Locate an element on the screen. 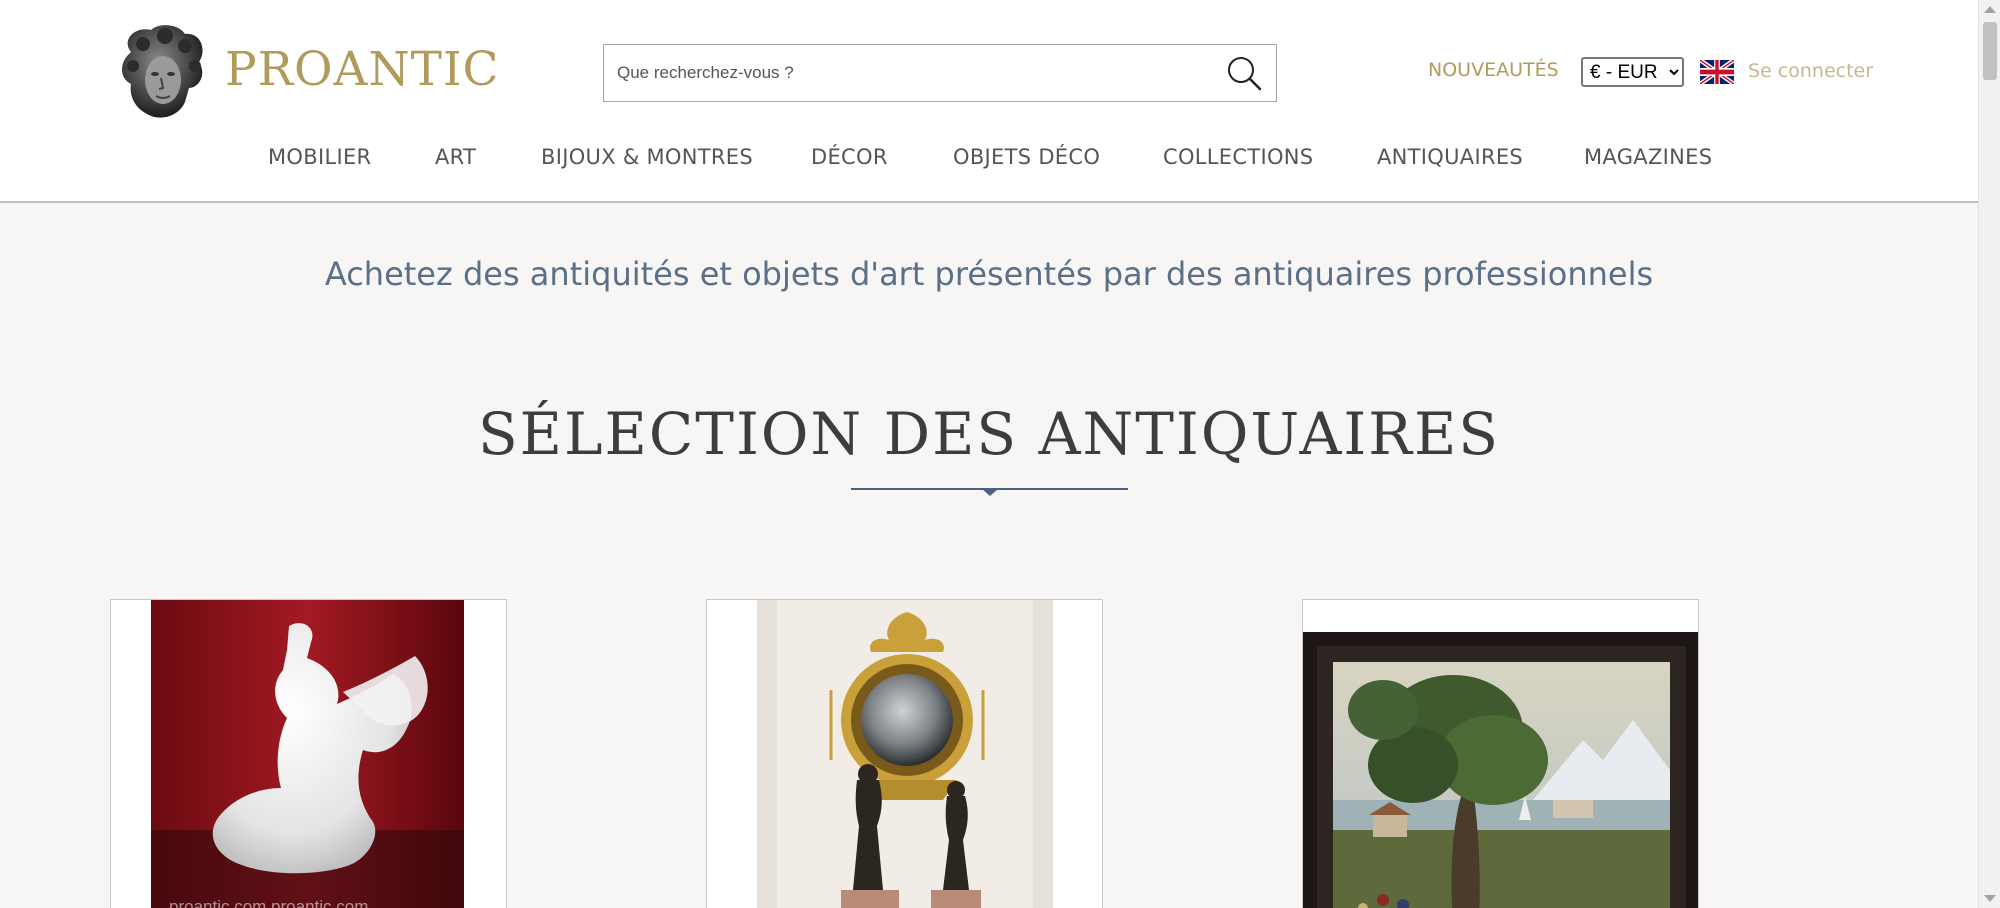 This screenshot has height=908, width=2000. marble-sculpture-image: proantic.com proantic.com is located at coordinates (307, 754).